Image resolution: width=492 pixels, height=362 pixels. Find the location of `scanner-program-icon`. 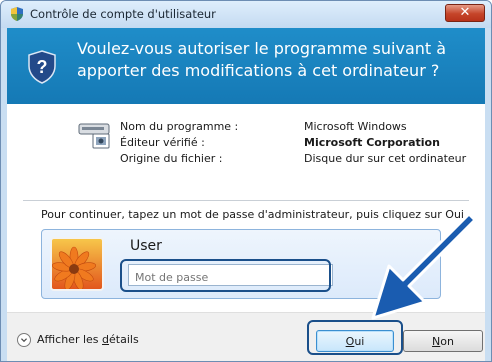

scanner-program-icon is located at coordinates (94, 136).